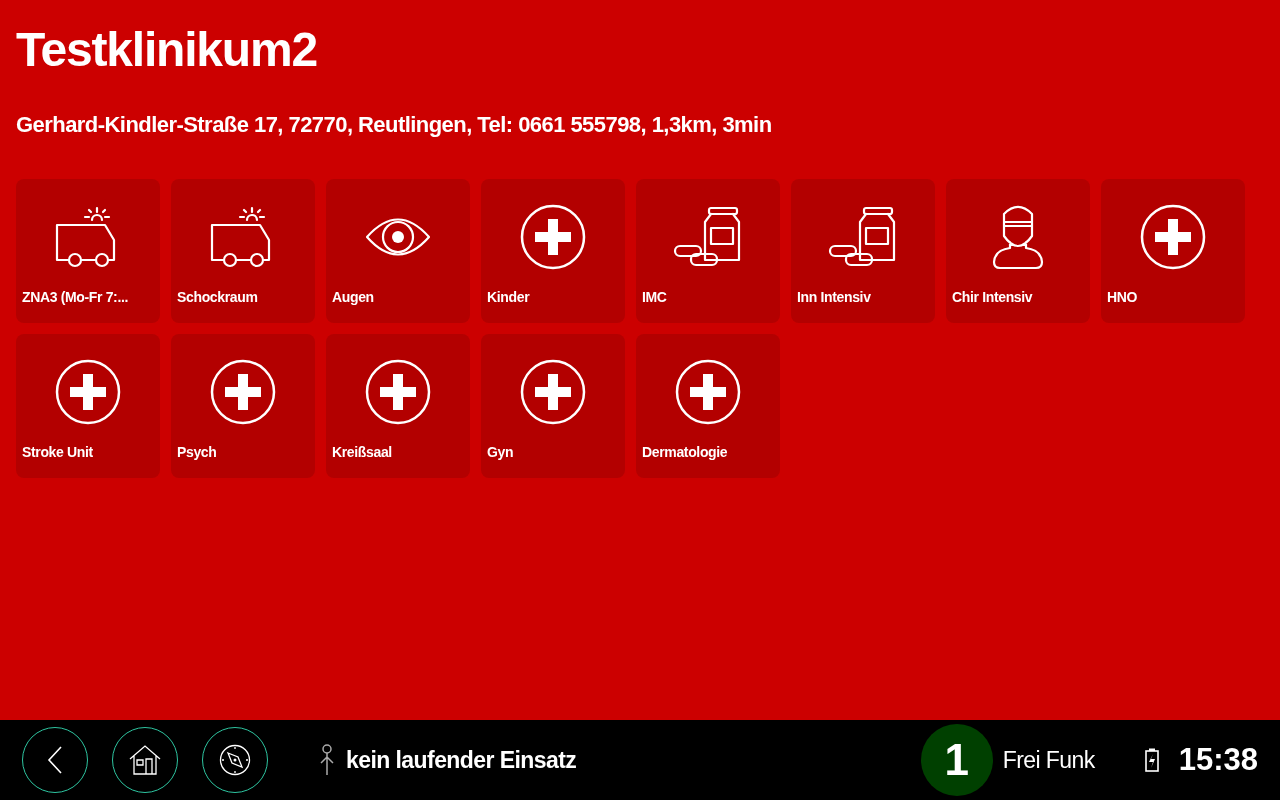 Image resolution: width=1280 pixels, height=800 pixels. What do you see at coordinates (55, 760) in the screenshot?
I see `back-icon` at bounding box center [55, 760].